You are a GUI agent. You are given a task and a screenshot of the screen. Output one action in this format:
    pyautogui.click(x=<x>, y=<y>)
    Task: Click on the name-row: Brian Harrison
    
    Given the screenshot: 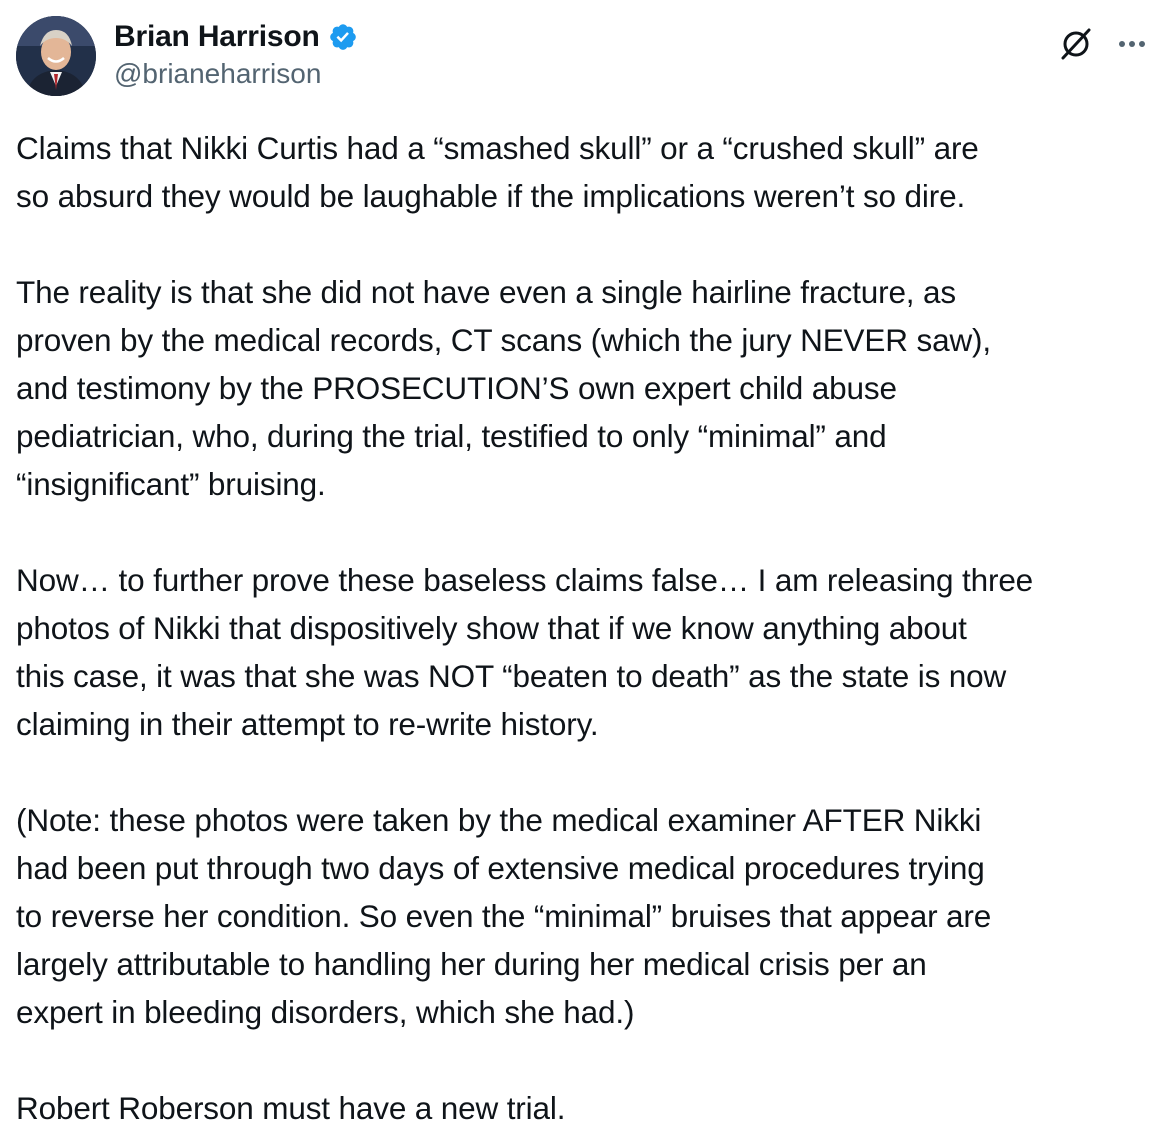 What is the action you would take?
    pyautogui.click(x=236, y=37)
    